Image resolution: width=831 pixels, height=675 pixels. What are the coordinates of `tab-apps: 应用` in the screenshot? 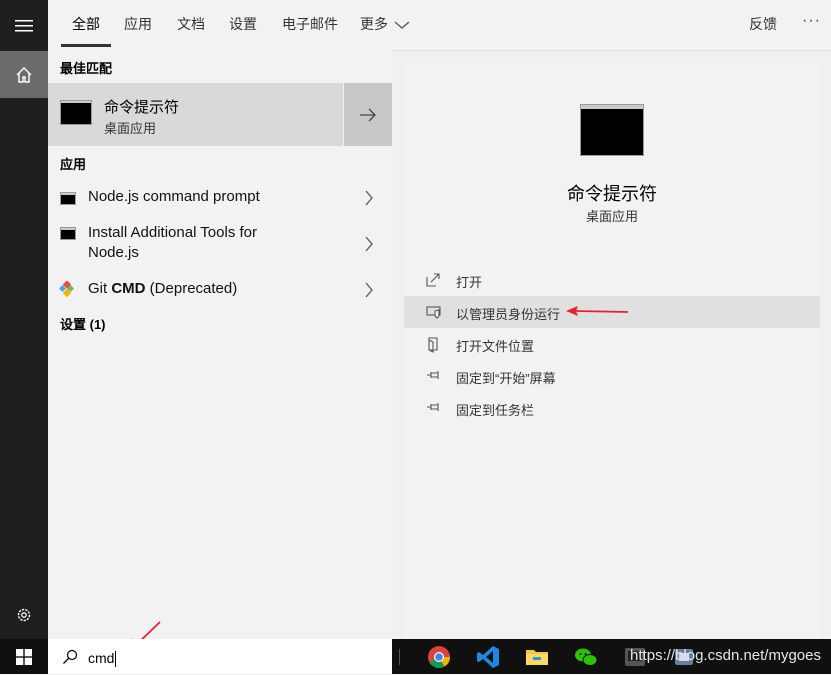 It's located at (138, 24).